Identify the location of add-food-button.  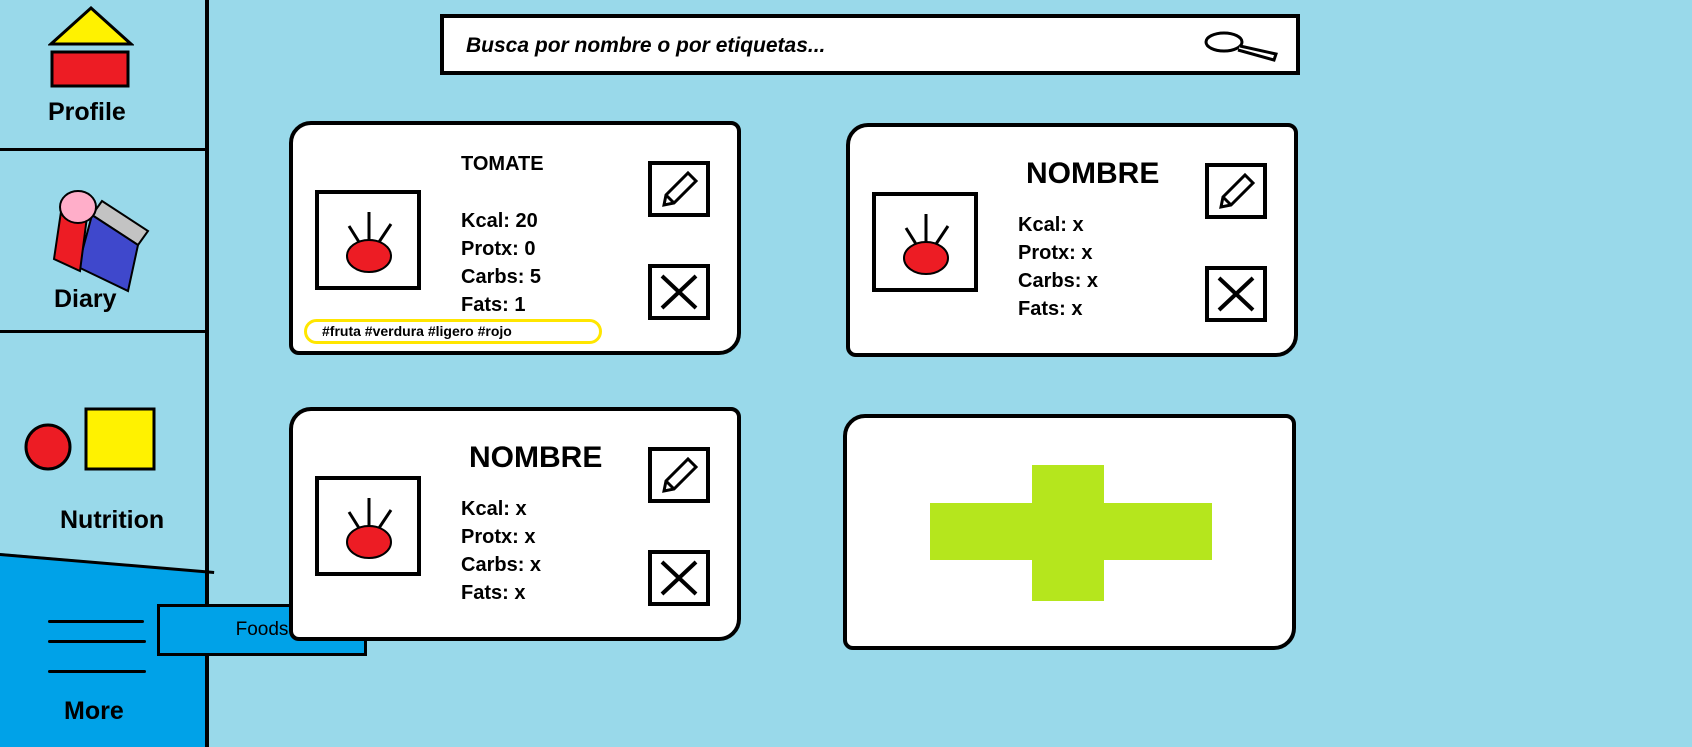
(1069, 532).